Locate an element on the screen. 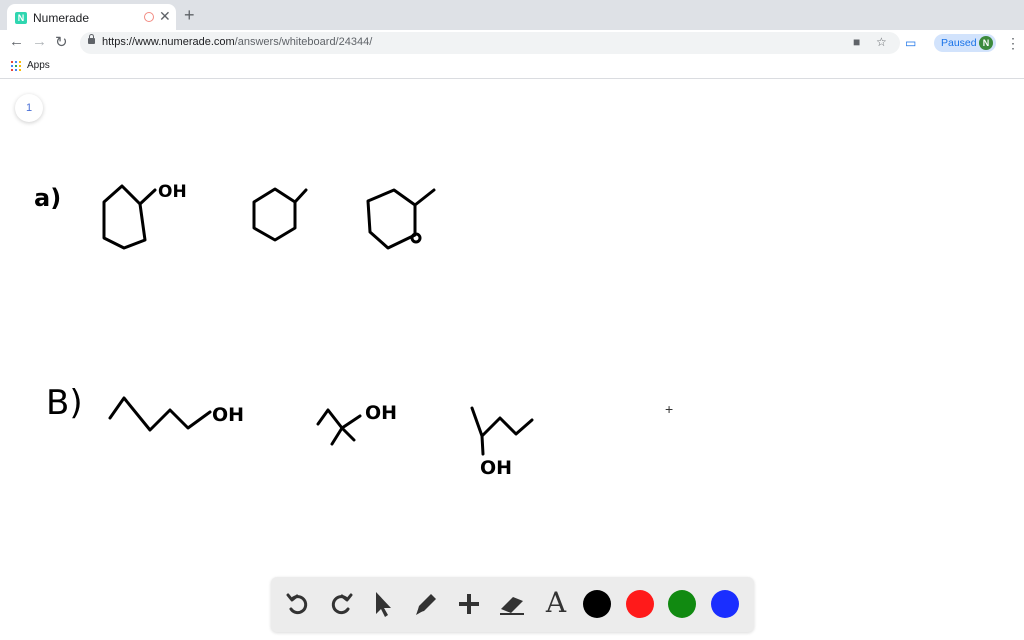  tert-butanol-branch is located at coordinates (343, 436).